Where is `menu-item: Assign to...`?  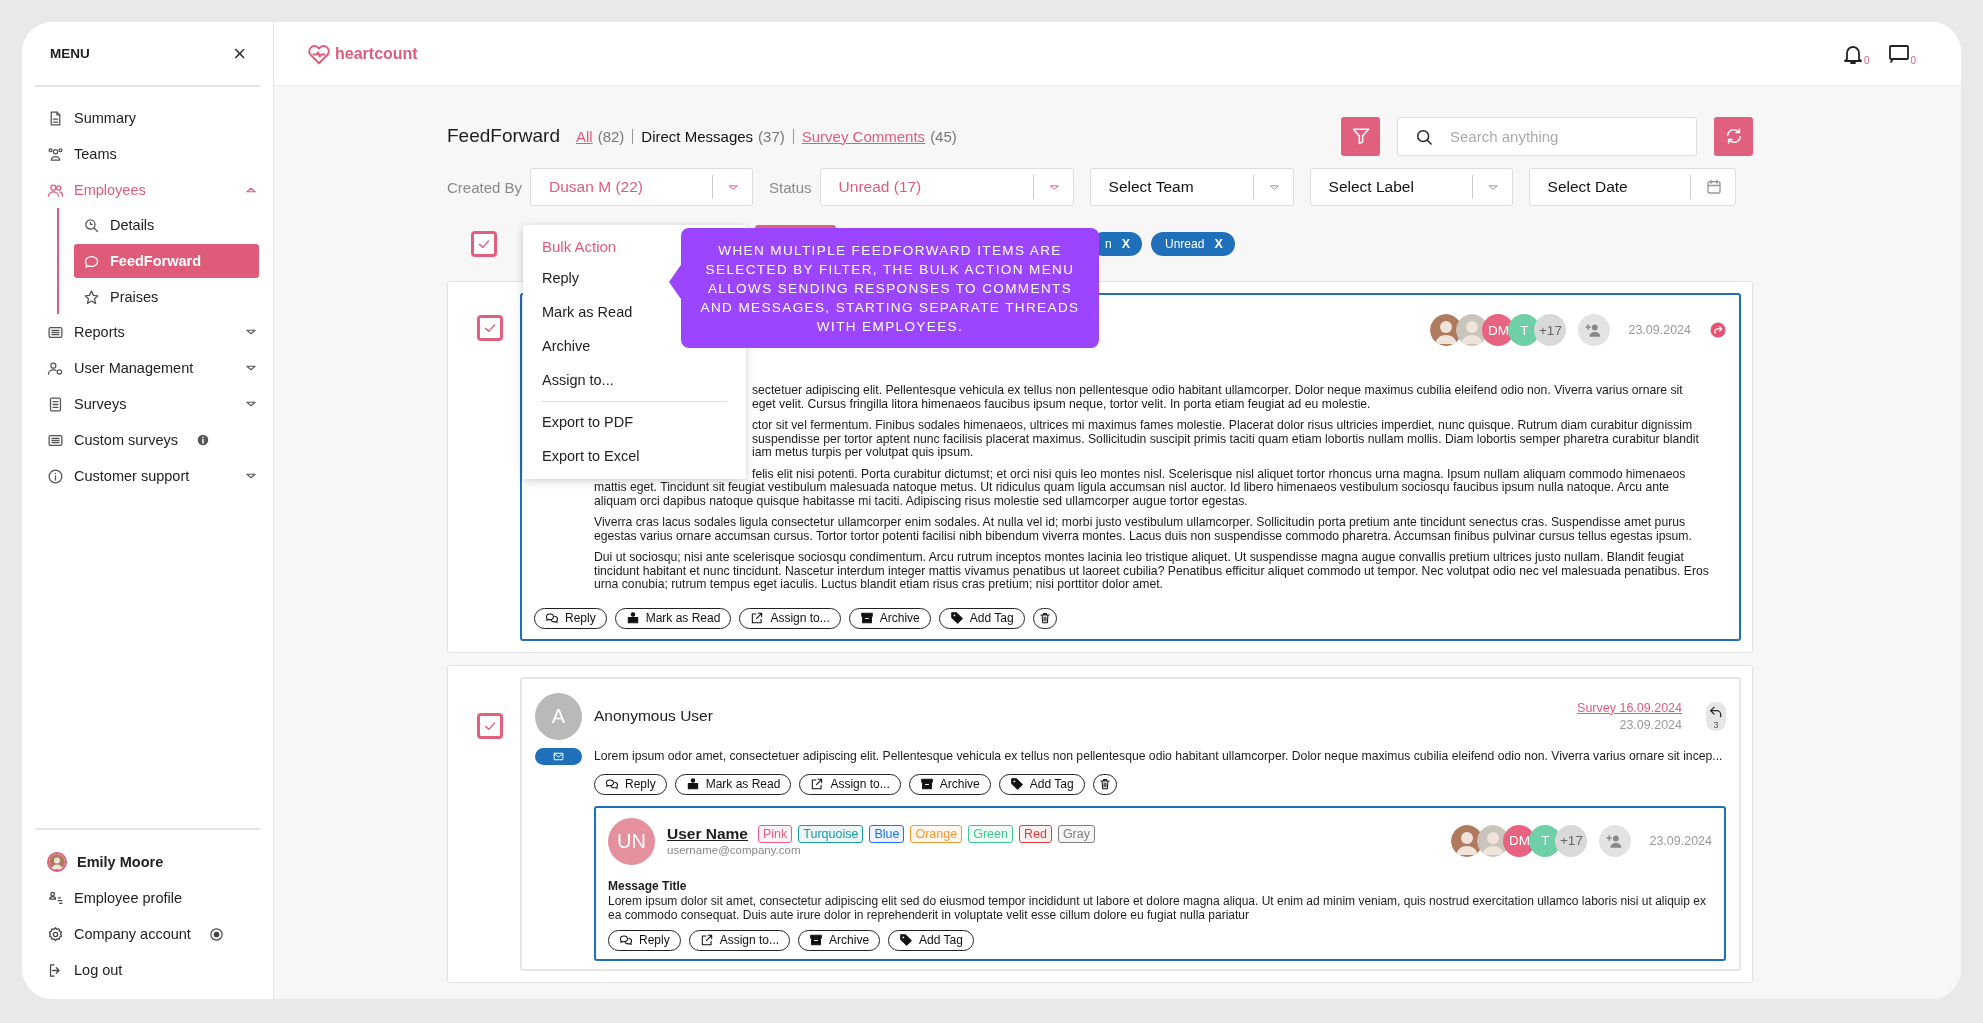 menu-item: Assign to... is located at coordinates (634, 380).